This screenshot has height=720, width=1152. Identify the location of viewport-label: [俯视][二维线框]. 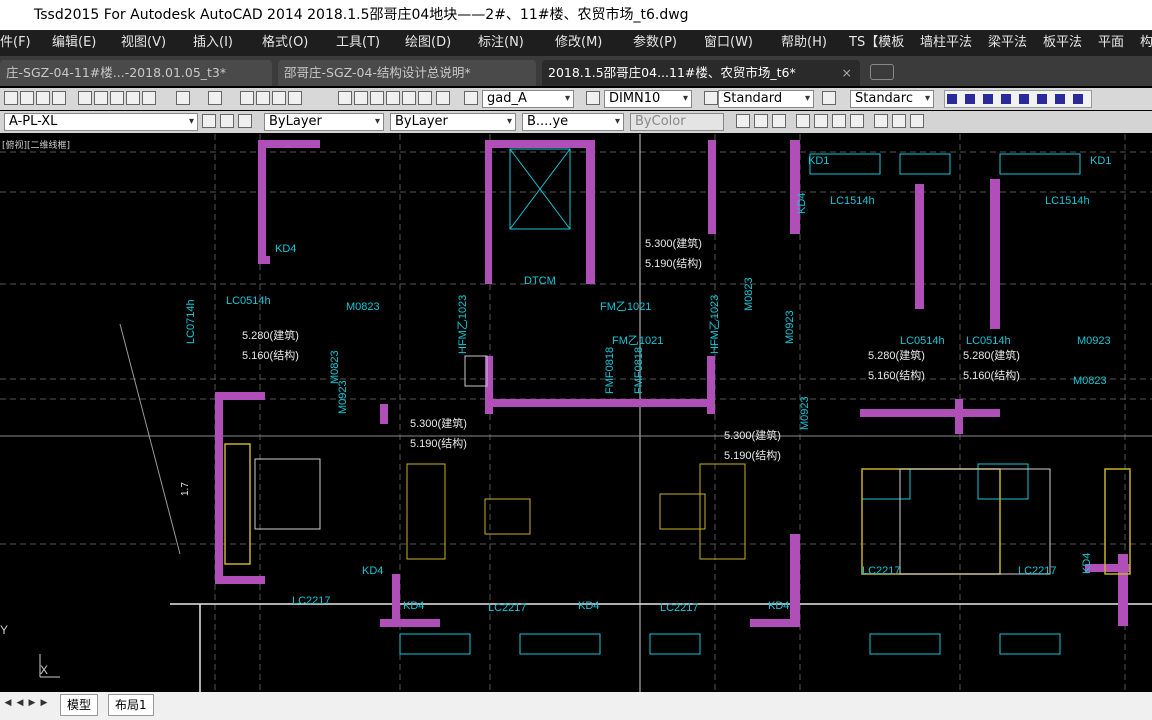
(36, 144).